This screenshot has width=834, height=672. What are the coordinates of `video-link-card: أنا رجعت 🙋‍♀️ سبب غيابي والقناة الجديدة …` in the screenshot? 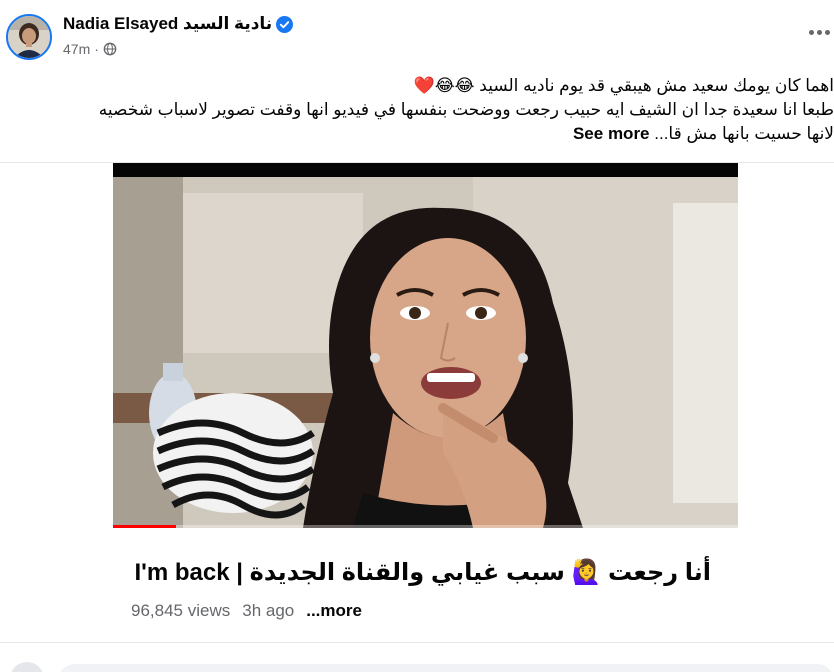 It's located at (425, 583).